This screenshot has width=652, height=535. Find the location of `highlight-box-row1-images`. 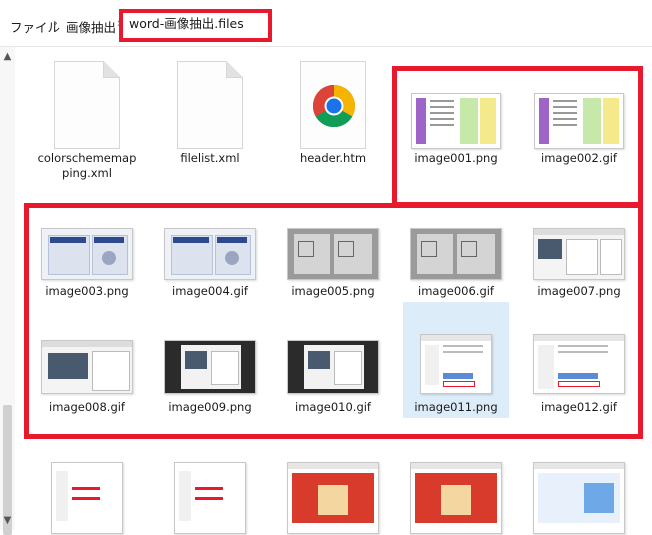

highlight-box-row1-images is located at coordinates (517, 136).